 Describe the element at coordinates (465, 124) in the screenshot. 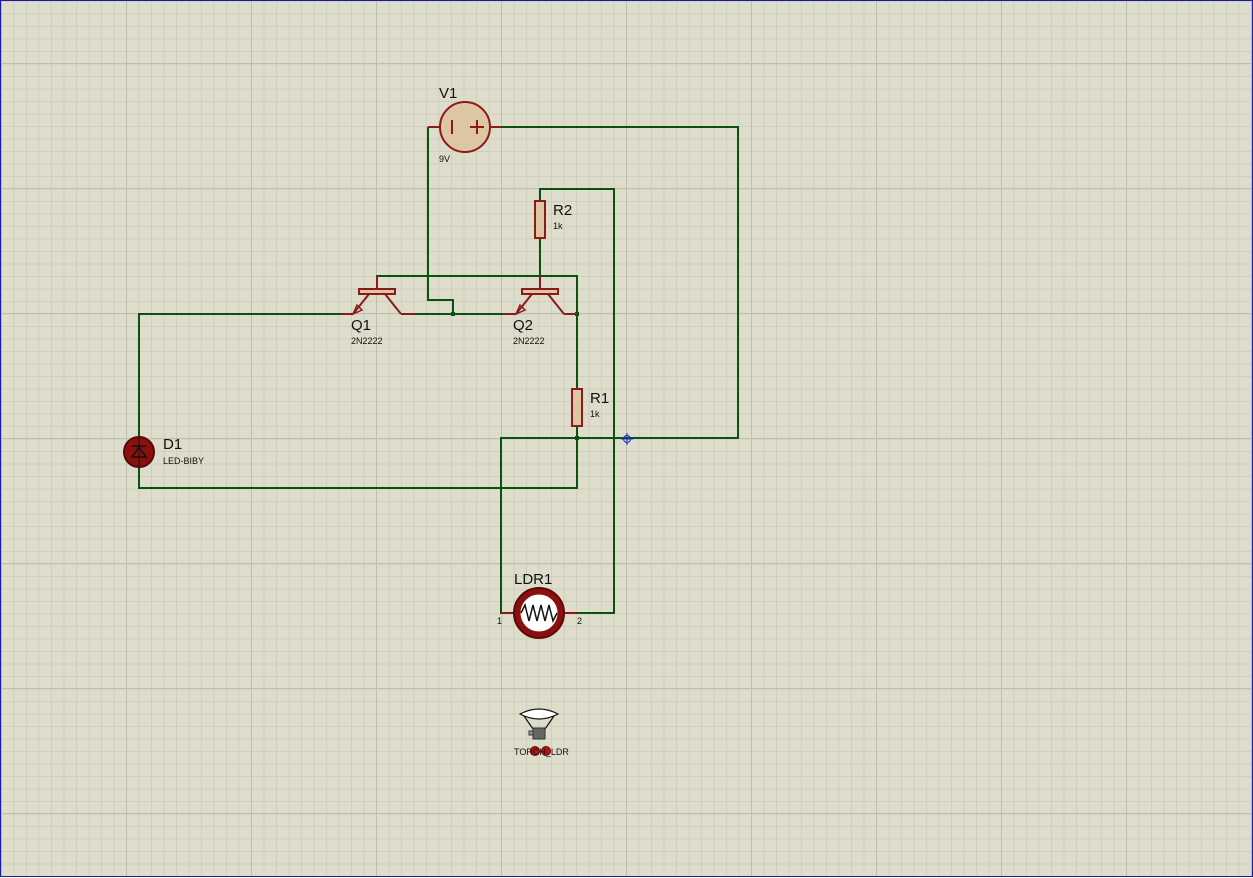

I see `battery-v1: V1 9V` at that location.